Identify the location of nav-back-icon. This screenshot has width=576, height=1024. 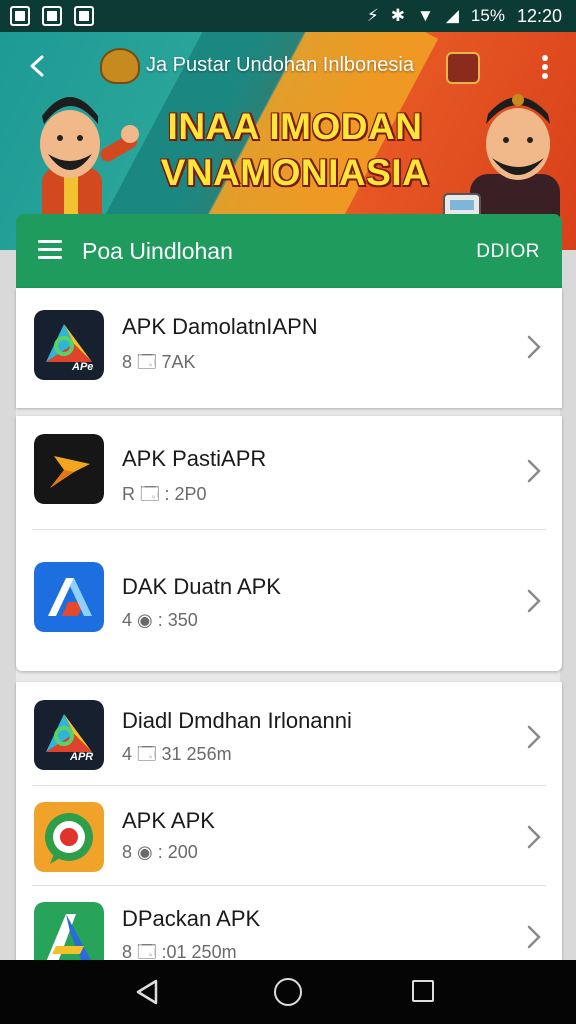
(147, 992).